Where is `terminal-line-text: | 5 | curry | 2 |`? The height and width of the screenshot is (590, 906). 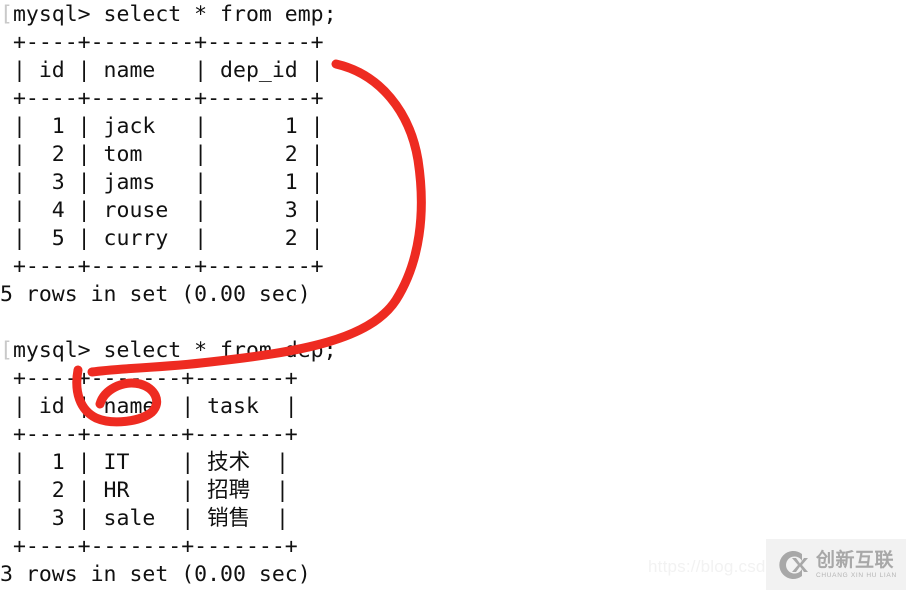
terminal-line-text: | 5 | curry | 2 | is located at coordinates (162, 238).